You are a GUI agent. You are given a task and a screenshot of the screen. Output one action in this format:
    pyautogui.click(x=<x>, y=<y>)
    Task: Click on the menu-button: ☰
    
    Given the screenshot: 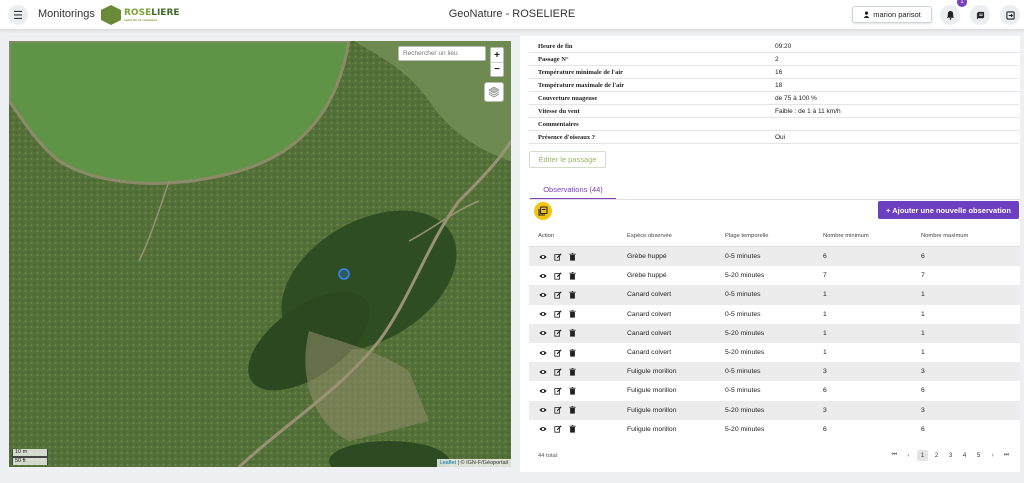 What is the action you would take?
    pyautogui.click(x=18, y=15)
    